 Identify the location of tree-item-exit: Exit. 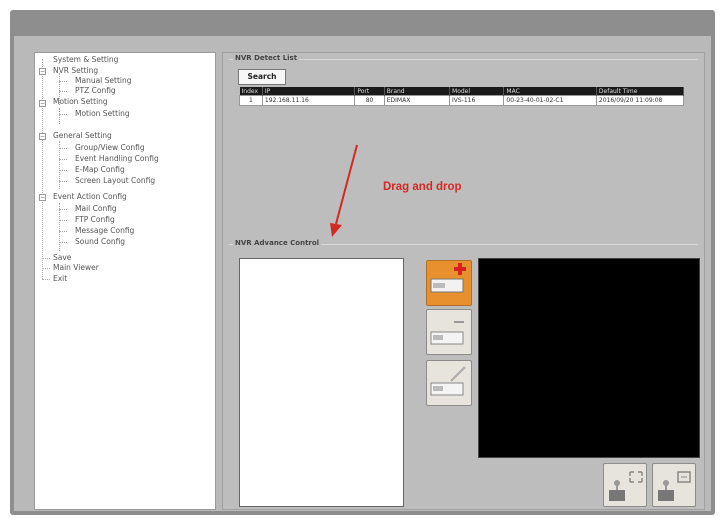
(60, 278).